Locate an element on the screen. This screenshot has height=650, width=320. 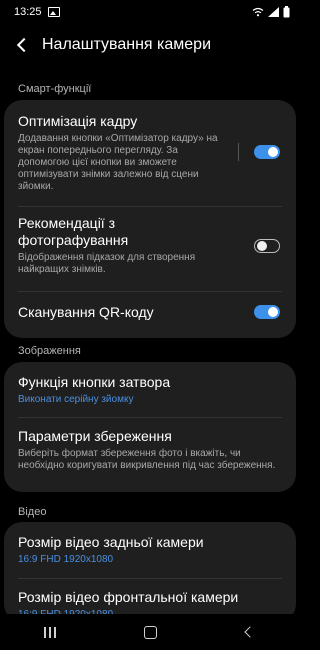
shot-suggestions-toggle is located at coordinates (267, 246).